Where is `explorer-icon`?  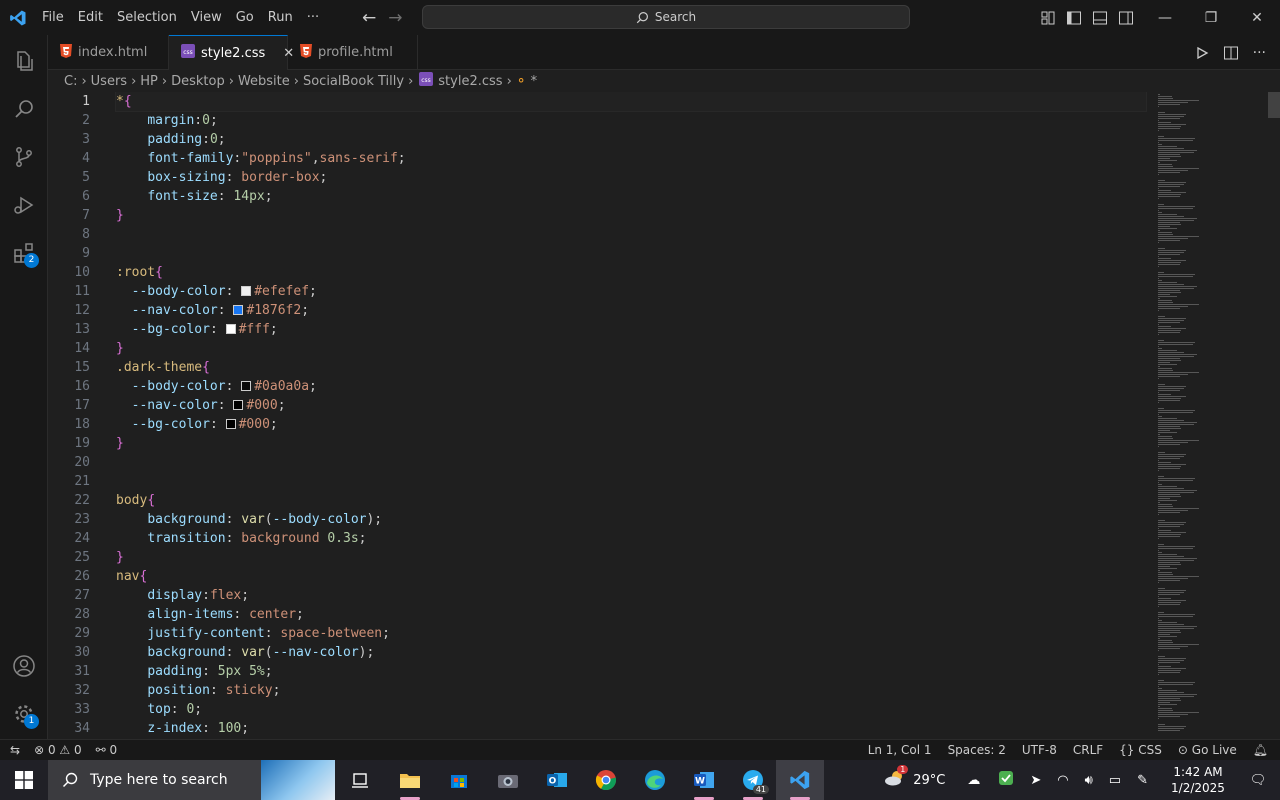
explorer-icon is located at coordinates (24, 61).